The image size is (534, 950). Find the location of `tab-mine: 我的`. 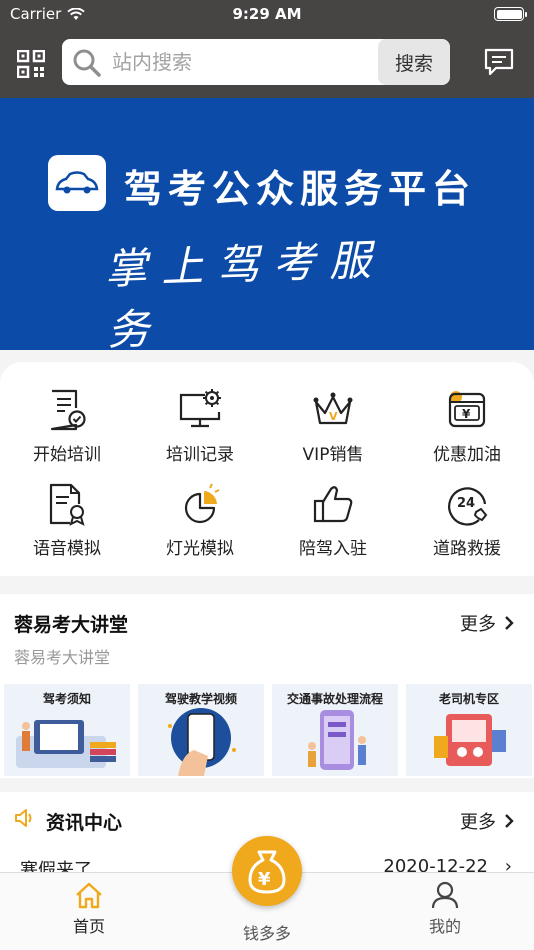

tab-mine: 我的 is located at coordinates (445, 909).